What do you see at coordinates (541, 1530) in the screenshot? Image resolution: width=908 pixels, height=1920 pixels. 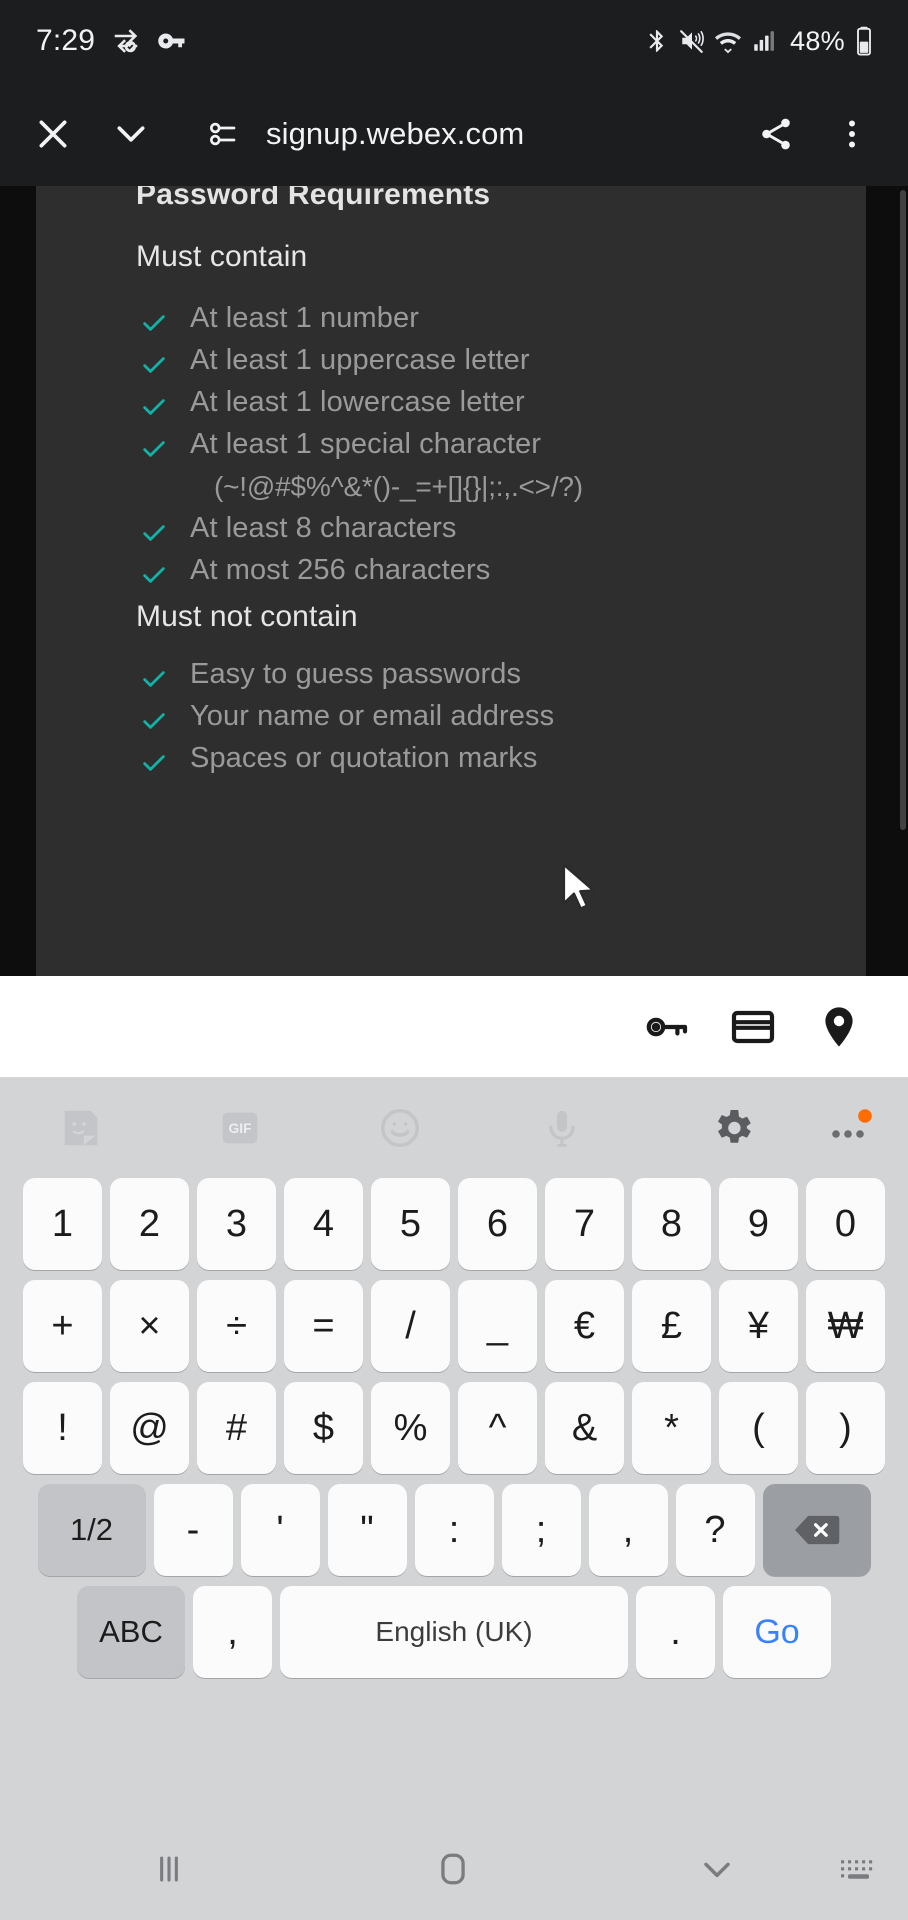 I see `key-semicolon: ;` at bounding box center [541, 1530].